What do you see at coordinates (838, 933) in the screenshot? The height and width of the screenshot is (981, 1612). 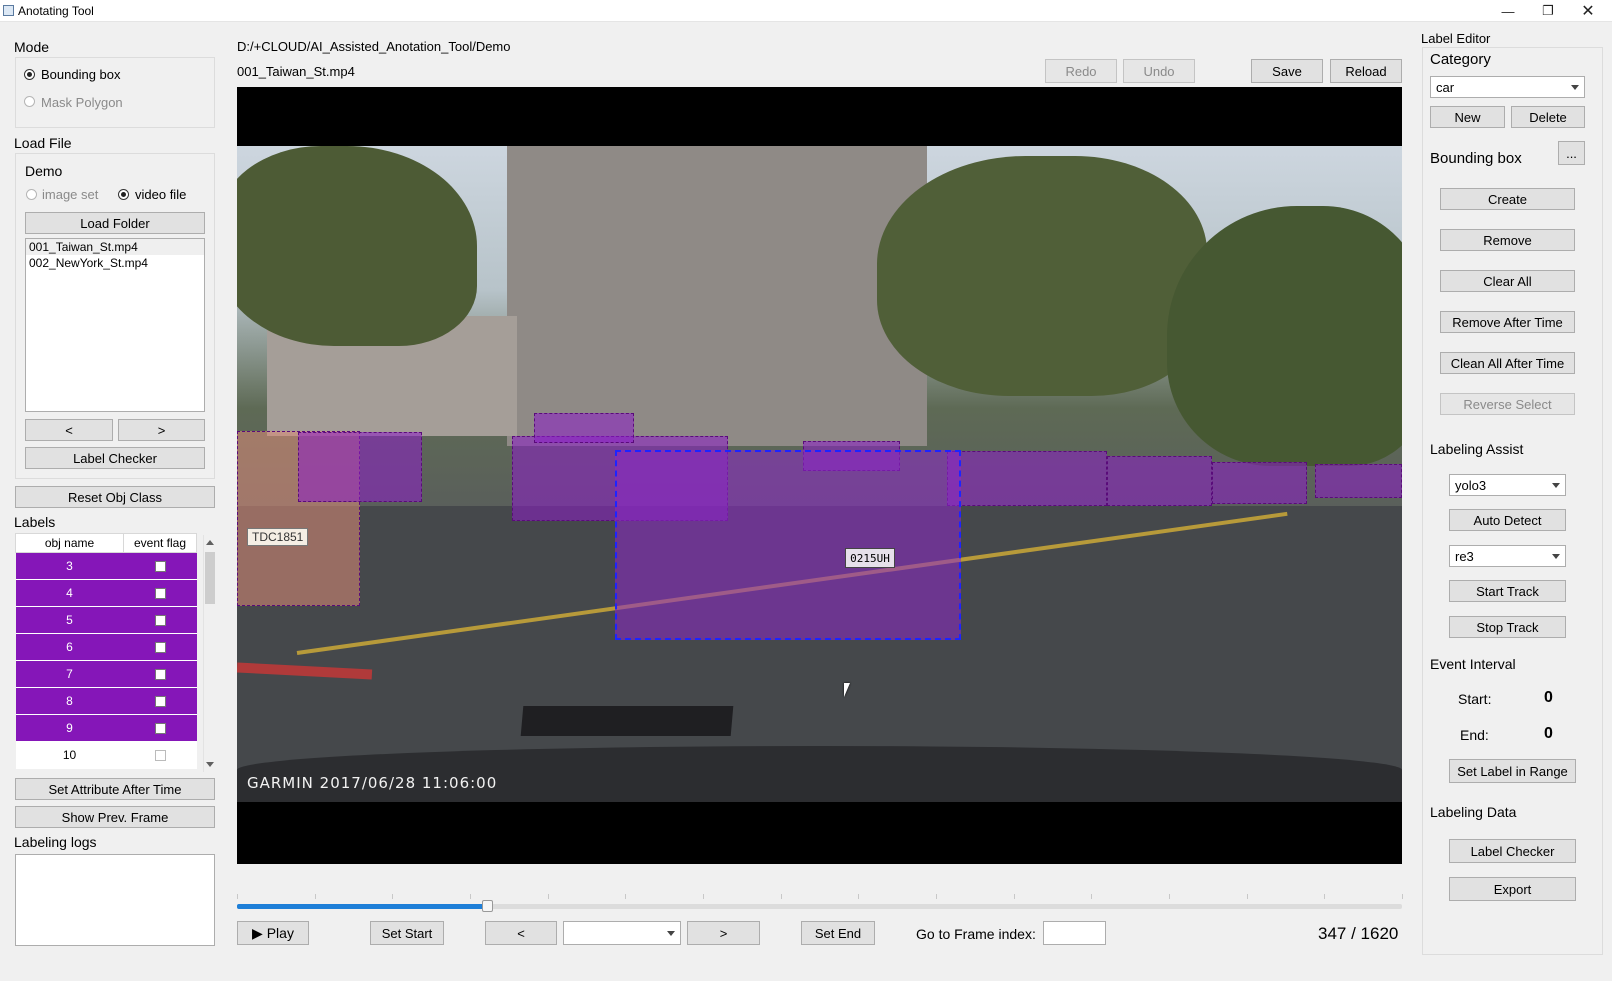 I see `set-end-button: Set End` at bounding box center [838, 933].